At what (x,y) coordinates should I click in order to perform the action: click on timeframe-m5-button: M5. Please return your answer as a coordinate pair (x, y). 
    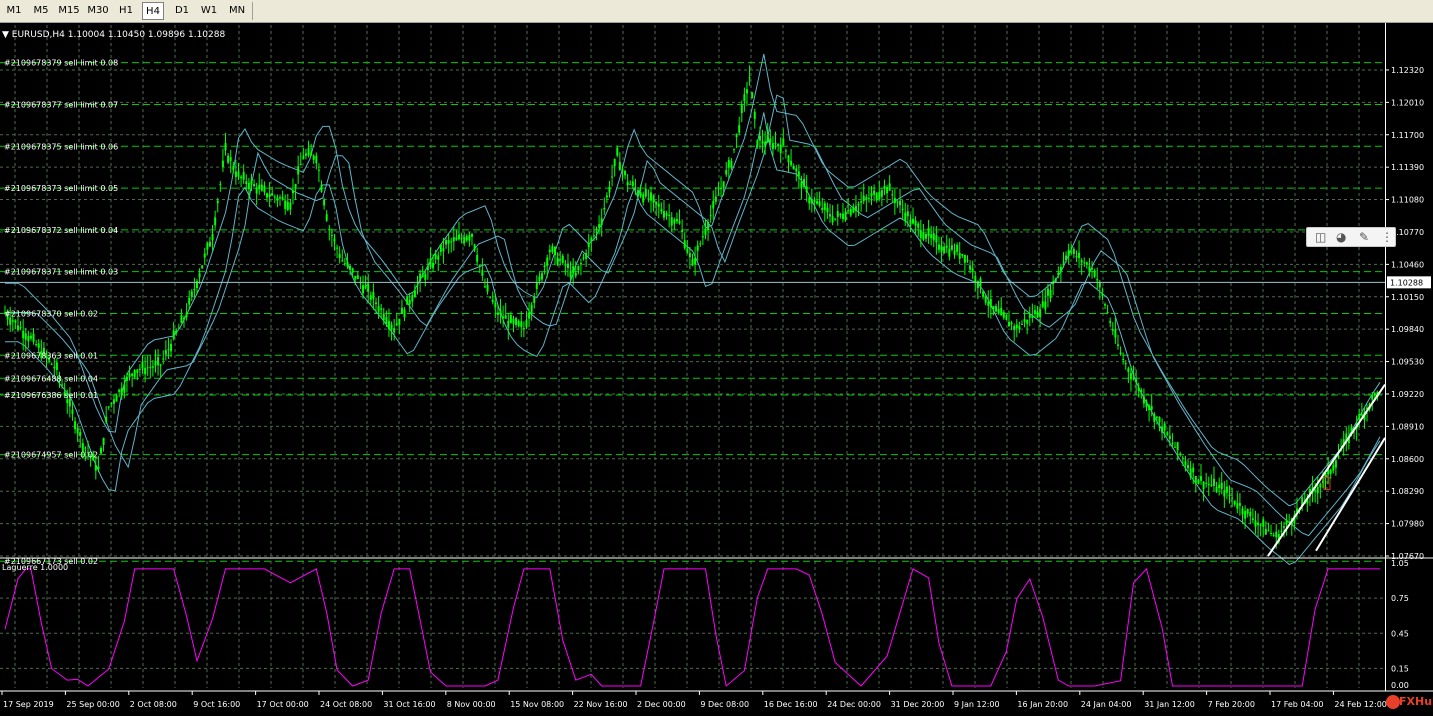
    Looking at the image, I should click on (41, 11).